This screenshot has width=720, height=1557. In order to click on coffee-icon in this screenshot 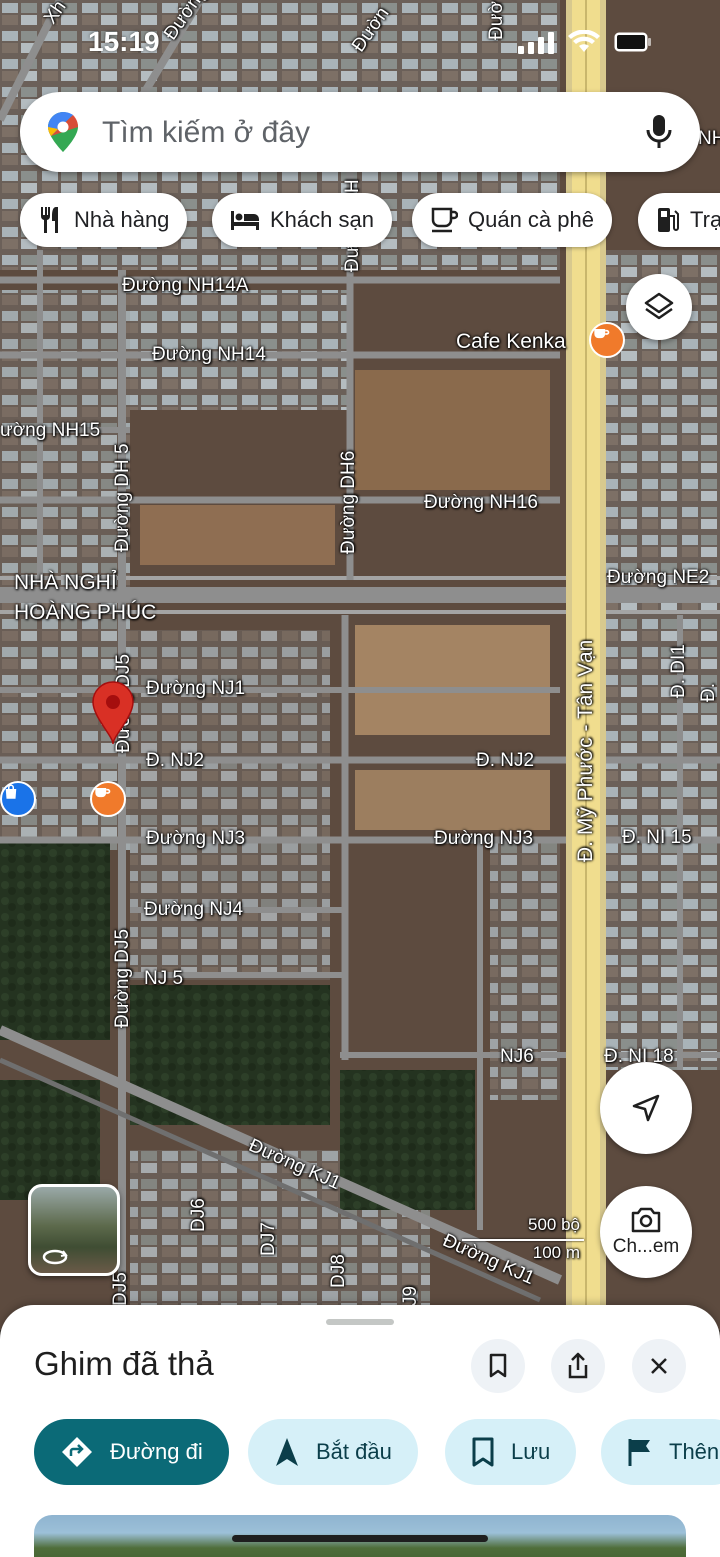, I will do `click(444, 220)`.